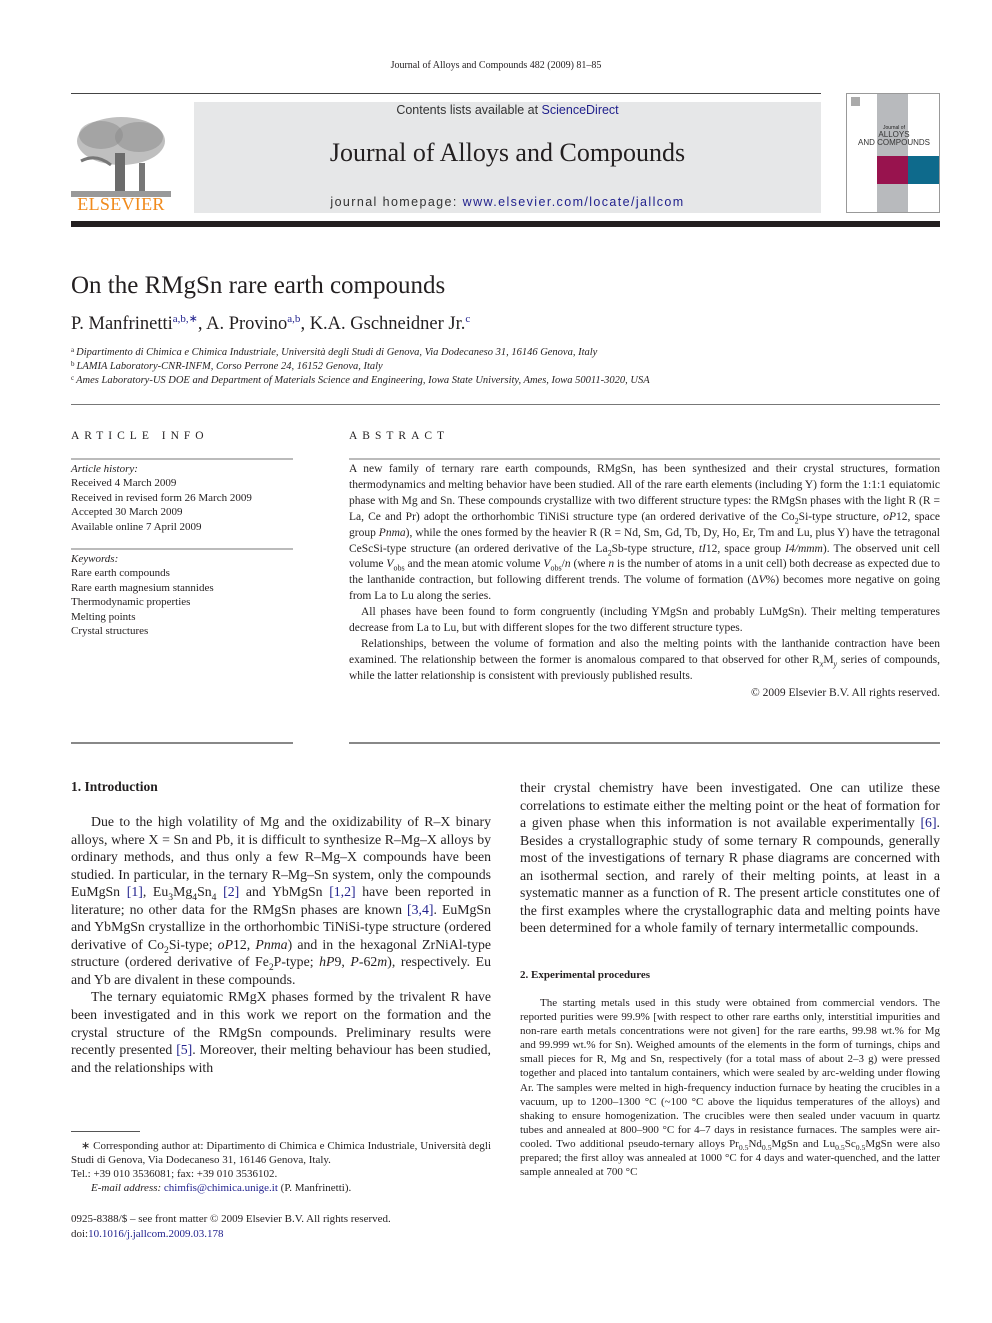 Image resolution: width=992 pixels, height=1323 pixels. What do you see at coordinates (80, 1234) in the screenshot?
I see `doi-prefix: doi:` at bounding box center [80, 1234].